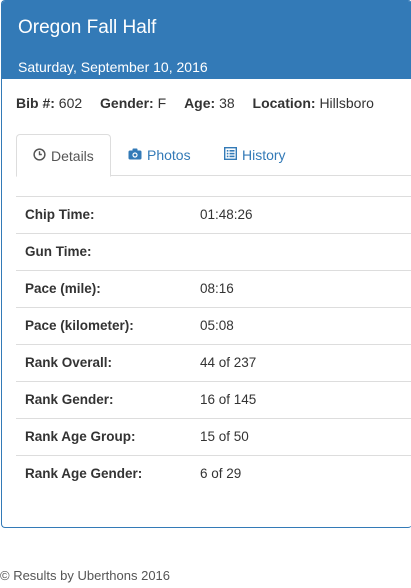  What do you see at coordinates (221, 473) in the screenshot?
I see `row-value: 6 of 29` at bounding box center [221, 473].